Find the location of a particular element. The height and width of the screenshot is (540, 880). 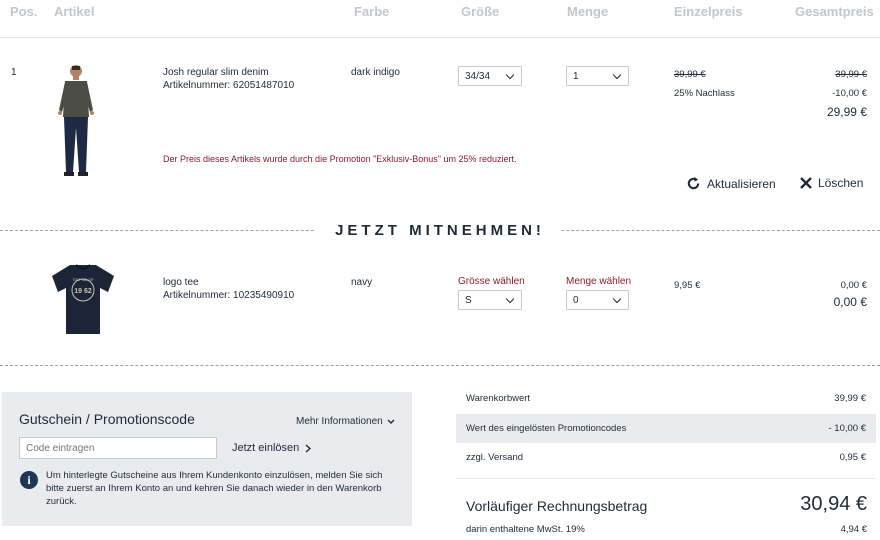

promo-label: Wert des eingelösten Promotioncodes is located at coordinates (546, 428).